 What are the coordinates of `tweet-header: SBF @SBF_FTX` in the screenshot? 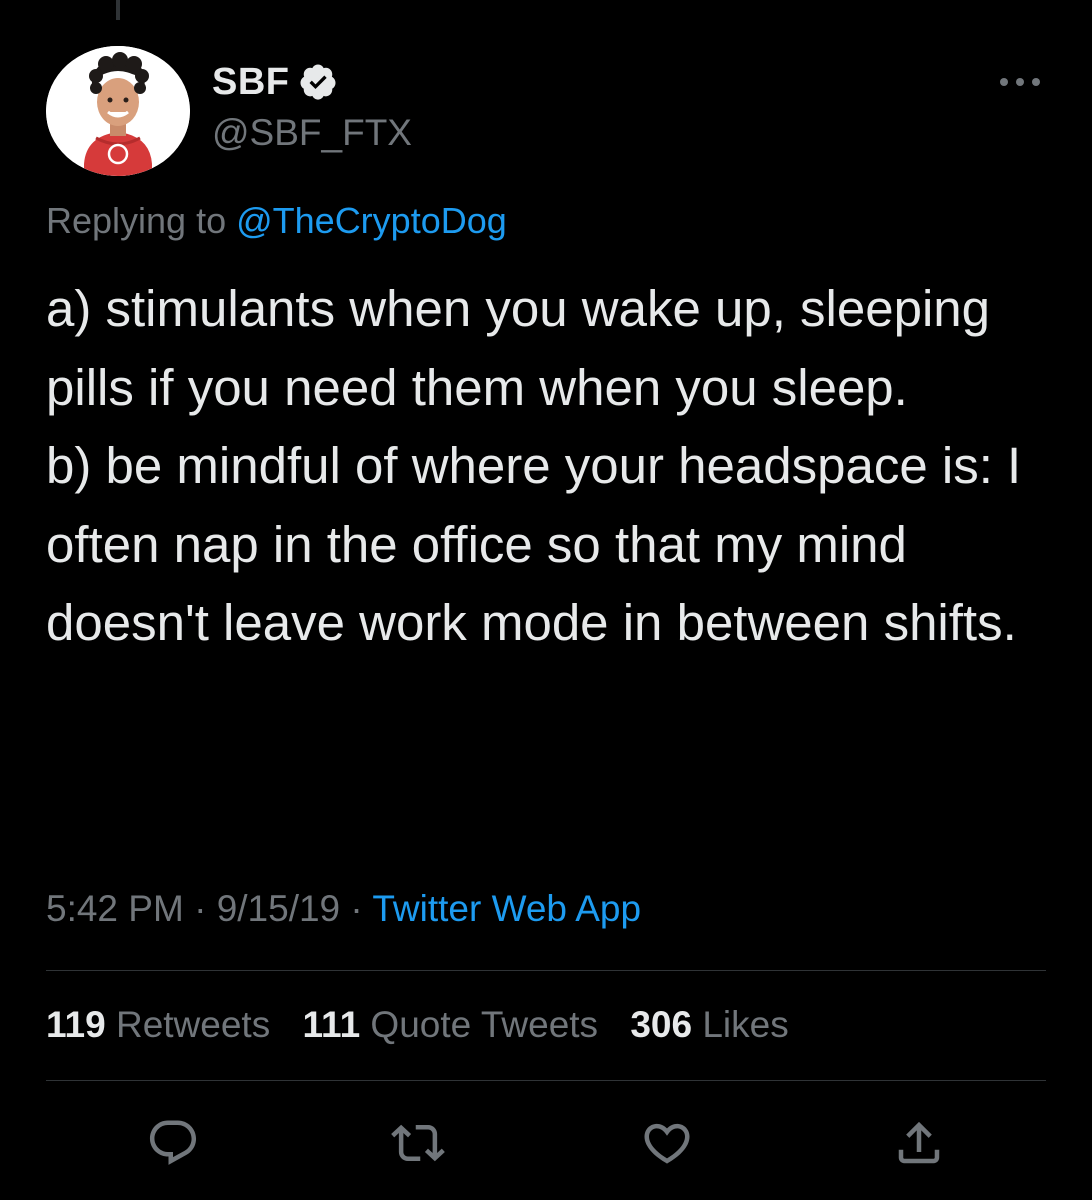 It's located at (546, 111).